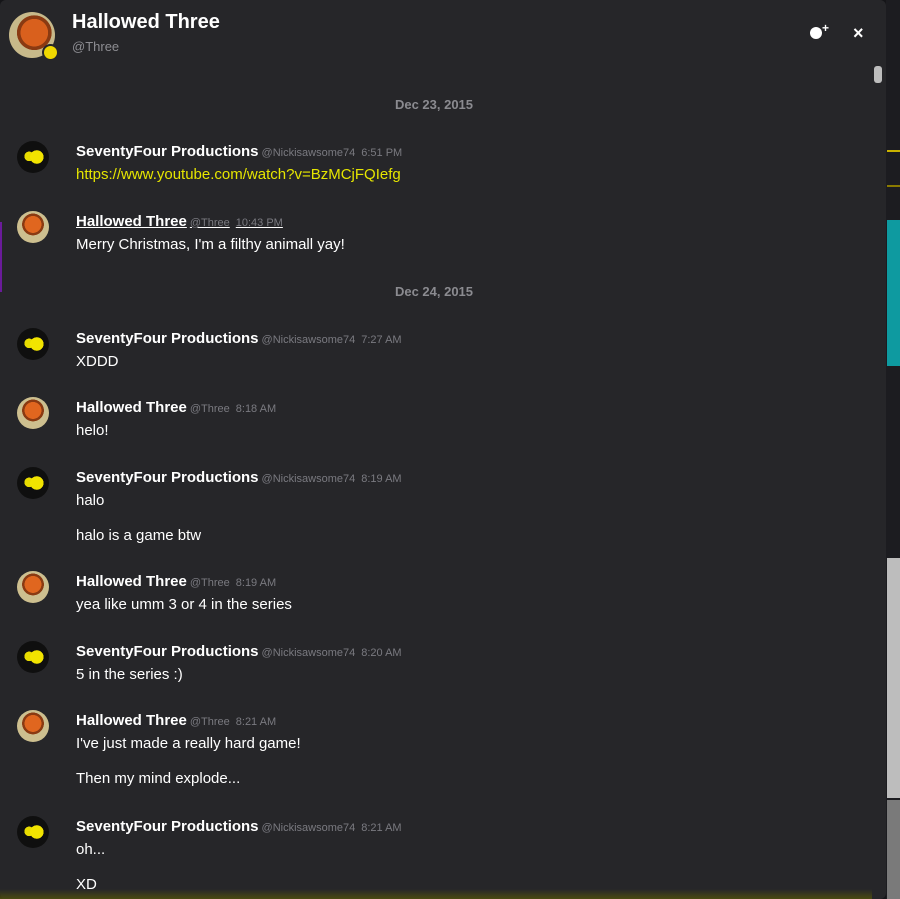  What do you see at coordinates (139, 535) in the screenshot?
I see `message-text: halo is a game btw` at bounding box center [139, 535].